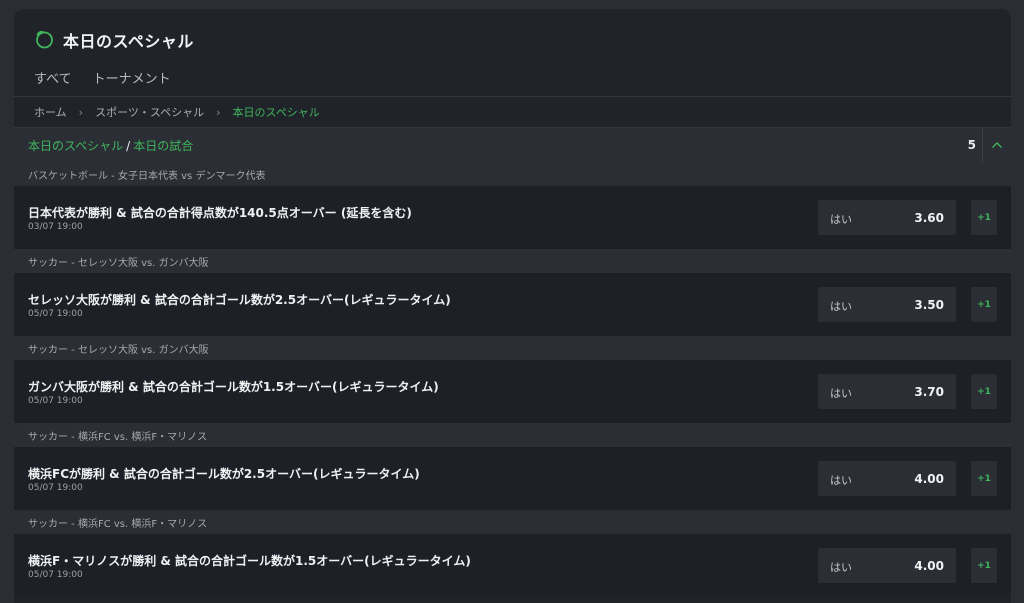 The width and height of the screenshot is (1024, 603). Describe the element at coordinates (224, 474) in the screenshot. I see `event-name: 横浜FCが勝利 & 試合の合計ゴール数が2.5オーバー(レギュラータイム)` at that location.